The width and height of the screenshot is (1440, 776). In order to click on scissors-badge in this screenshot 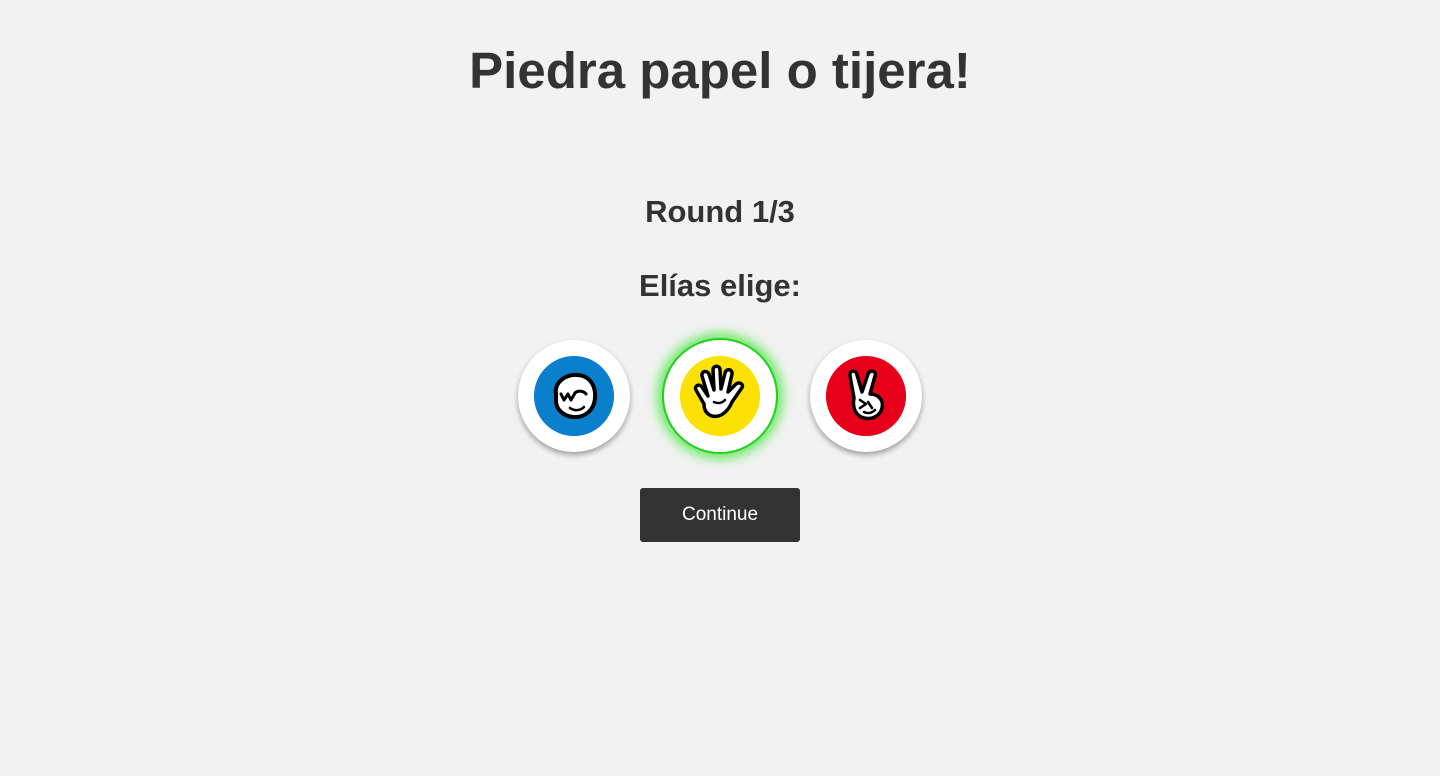, I will do `click(866, 396)`.